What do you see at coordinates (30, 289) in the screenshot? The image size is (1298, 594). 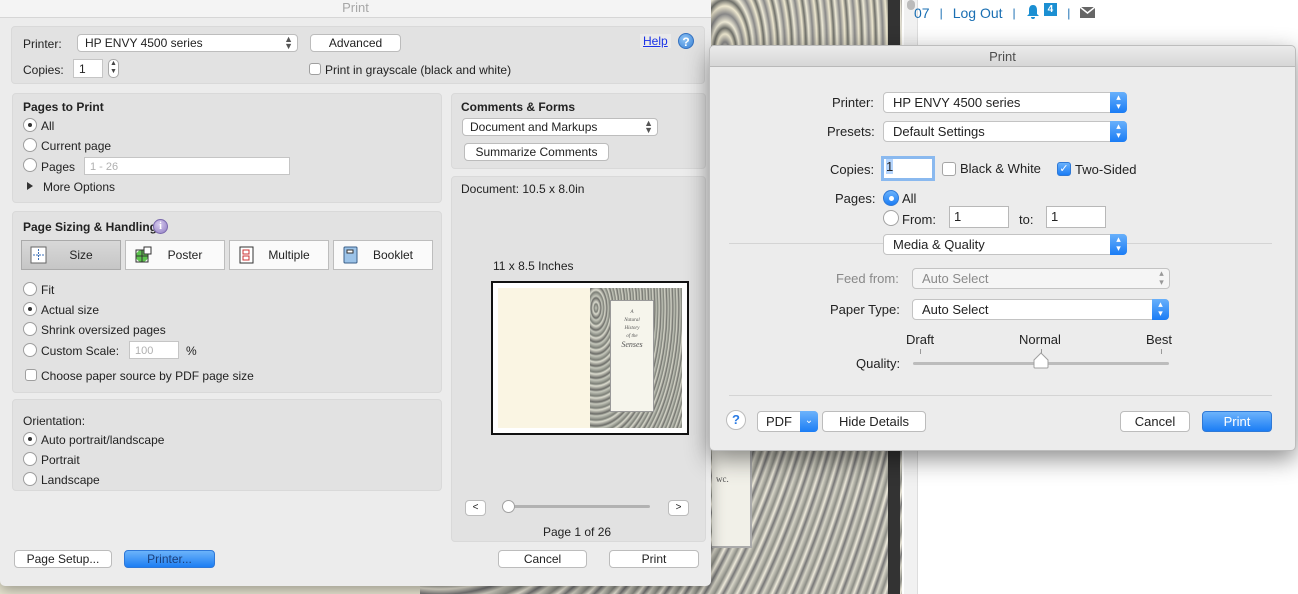 I see `fit-radio` at bounding box center [30, 289].